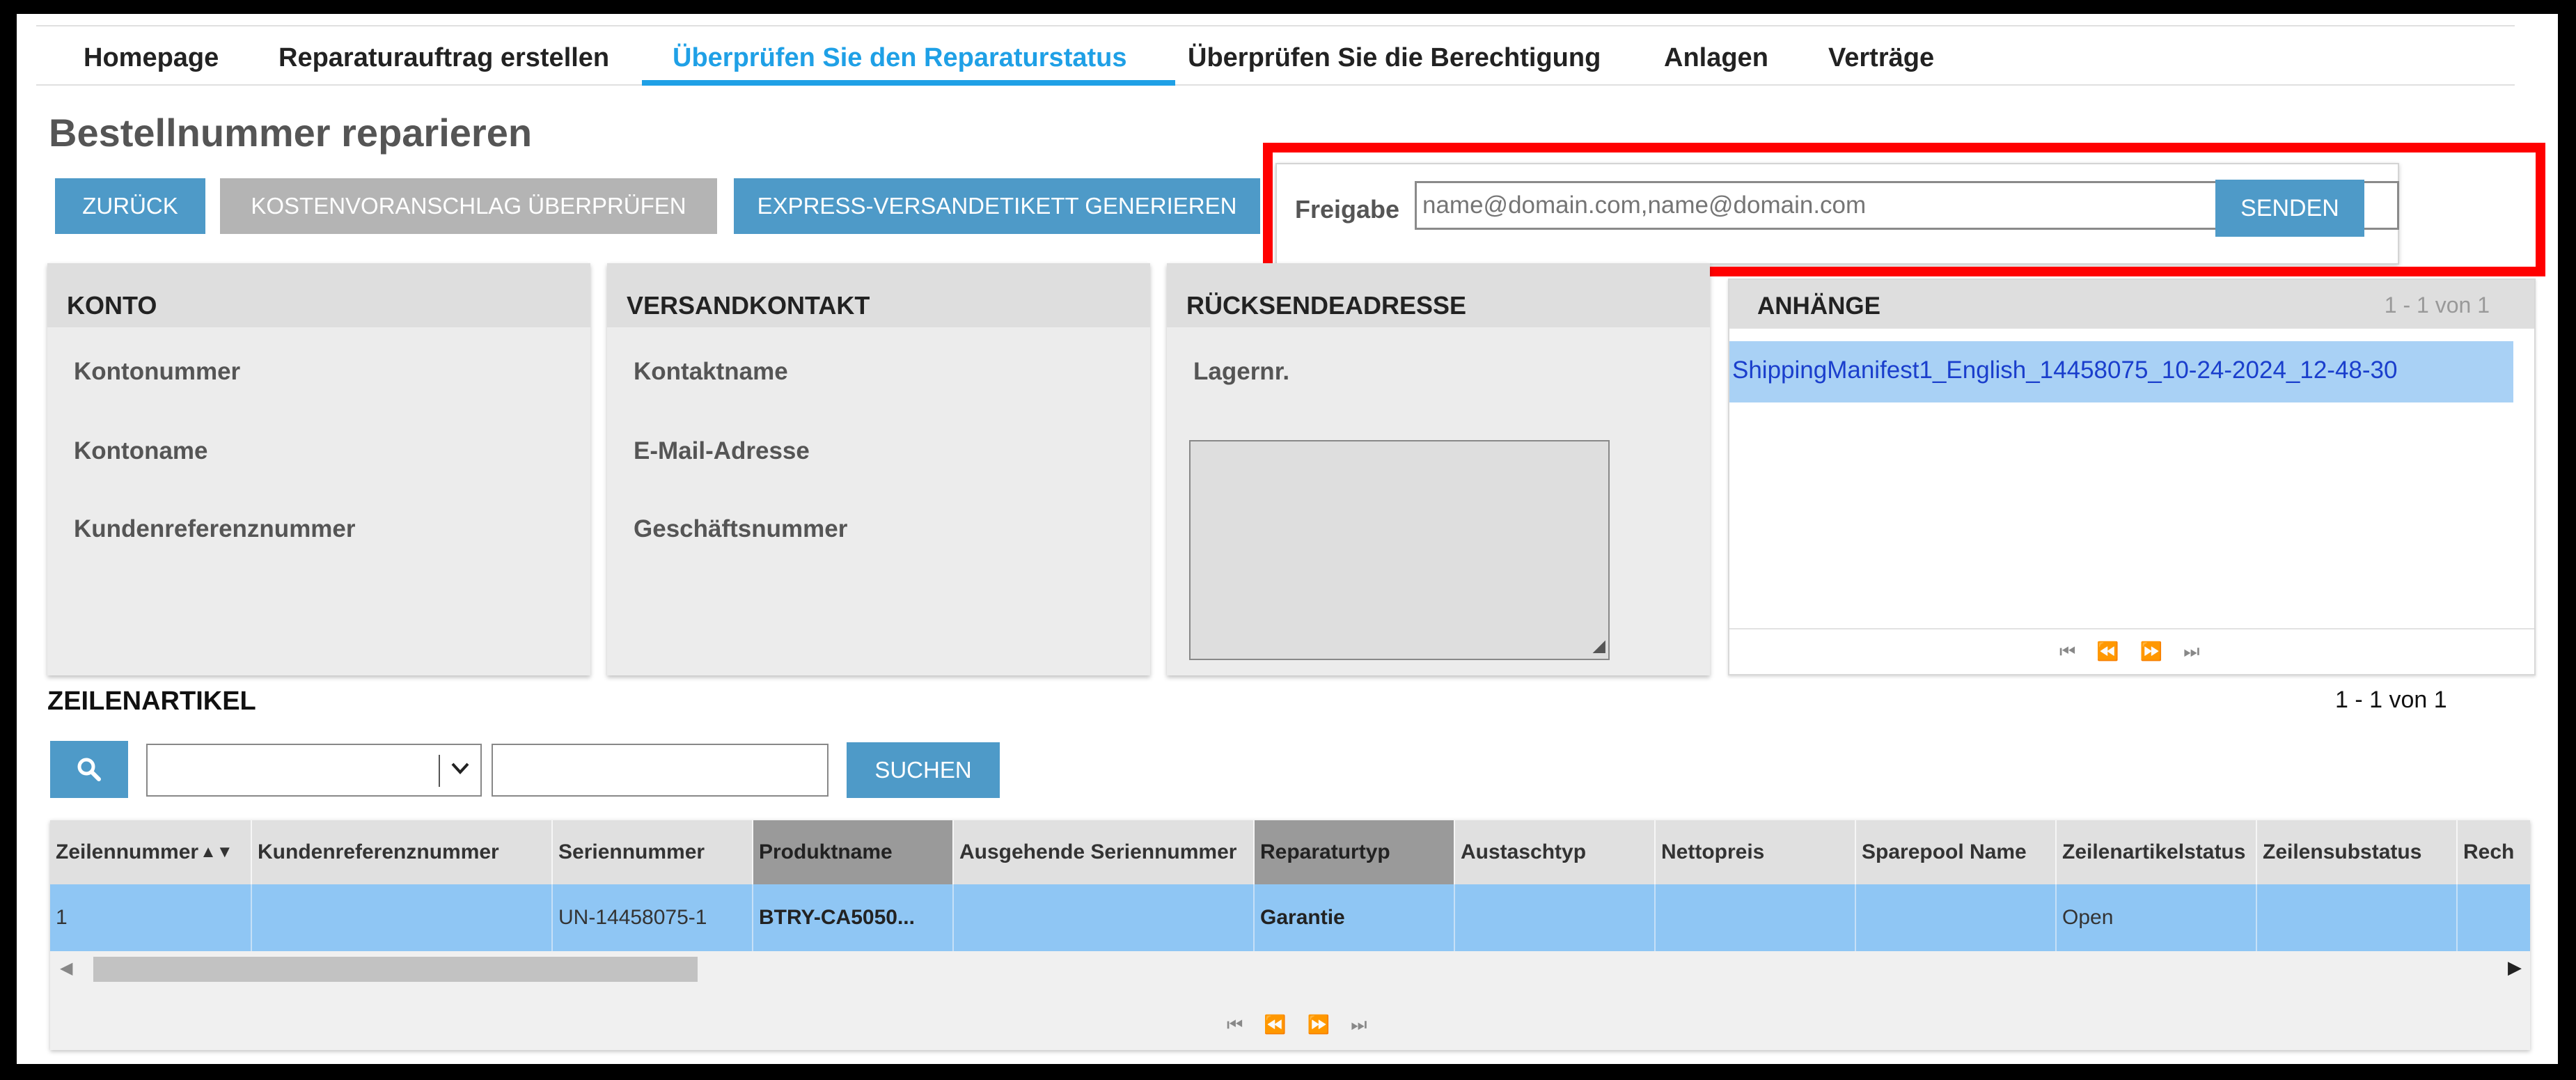 The height and width of the screenshot is (1080, 2576). What do you see at coordinates (908, 83) in the screenshot?
I see `active-tab-indicator` at bounding box center [908, 83].